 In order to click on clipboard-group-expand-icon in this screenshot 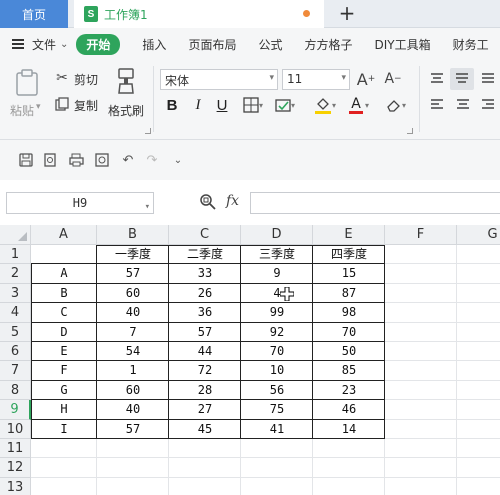, I will do `click(148, 131)`.